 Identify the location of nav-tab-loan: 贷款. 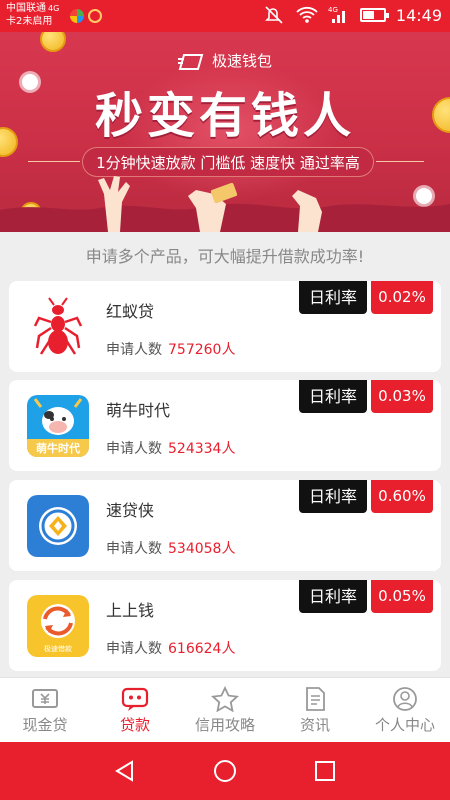
(135, 710).